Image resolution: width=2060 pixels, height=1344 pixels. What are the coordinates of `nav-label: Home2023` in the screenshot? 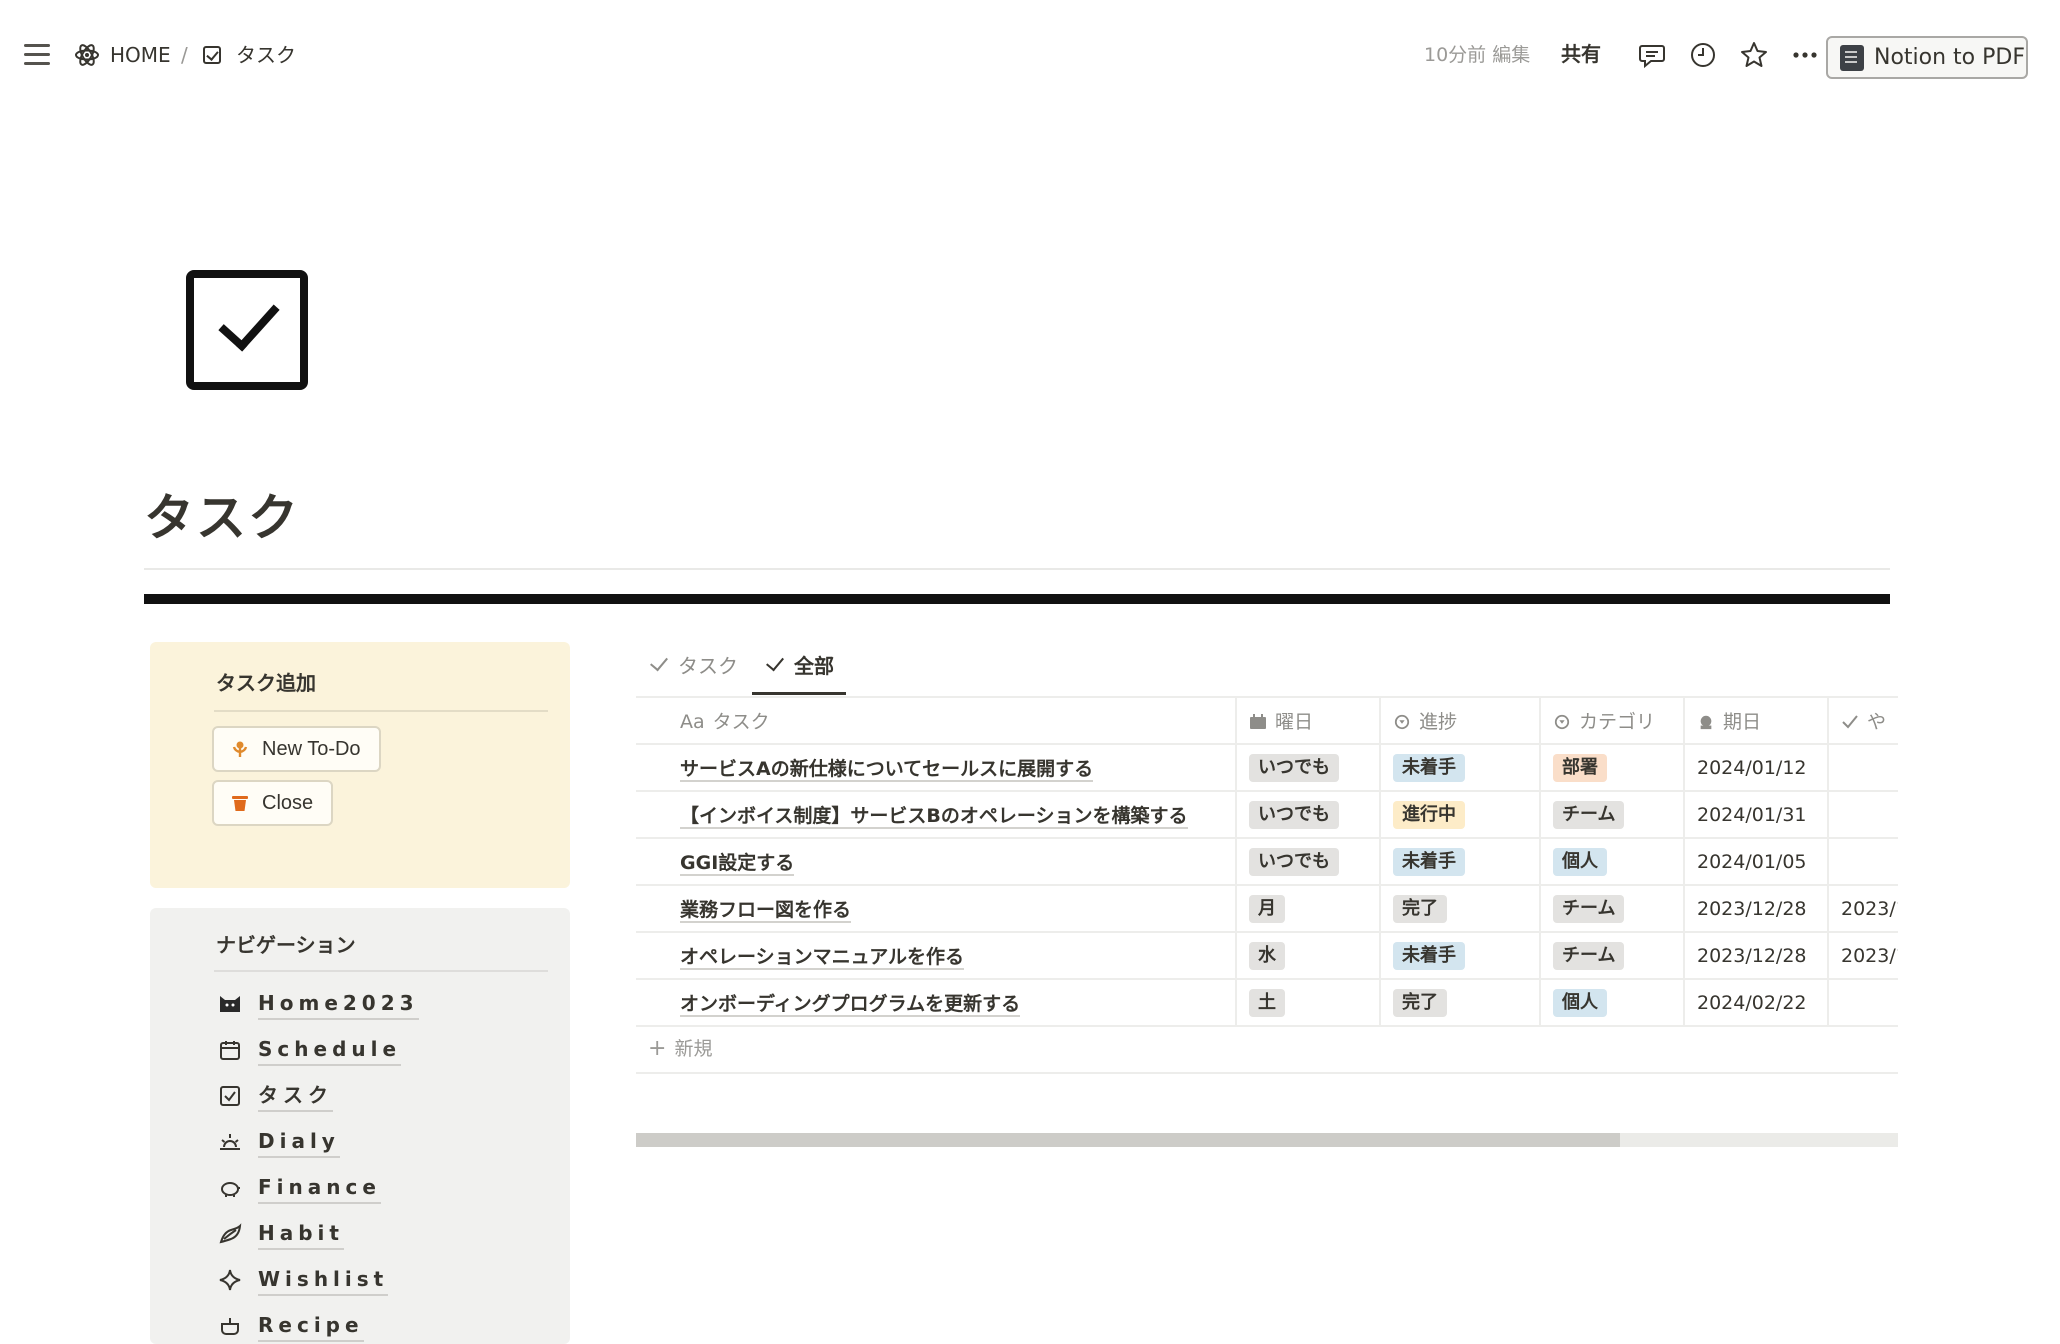 It's located at (338, 1004).